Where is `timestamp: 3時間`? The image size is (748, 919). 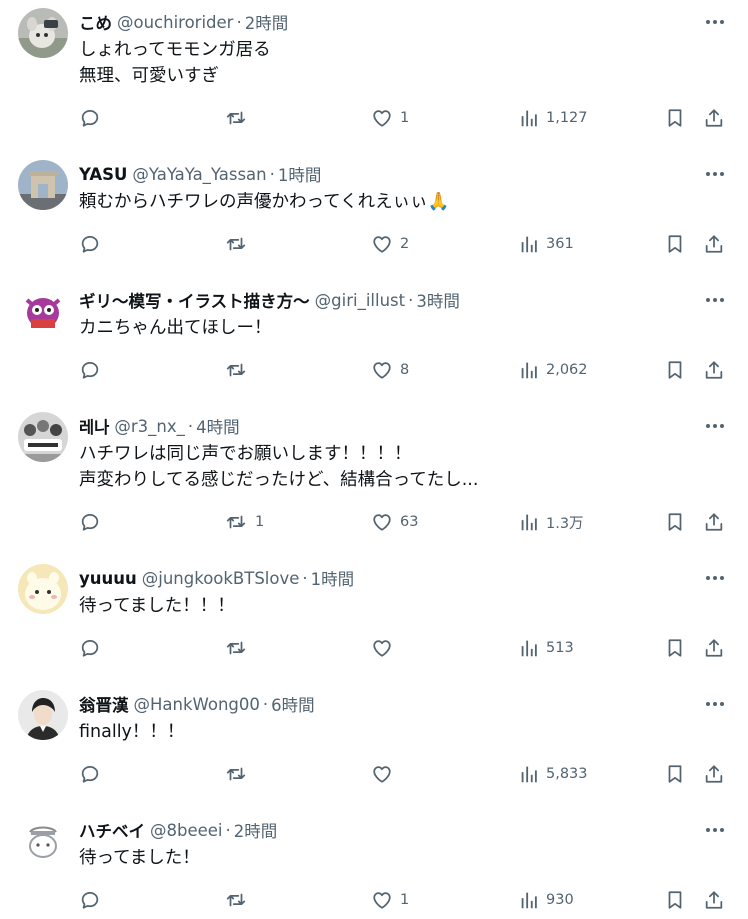
timestamp: 3時間 is located at coordinates (438, 300).